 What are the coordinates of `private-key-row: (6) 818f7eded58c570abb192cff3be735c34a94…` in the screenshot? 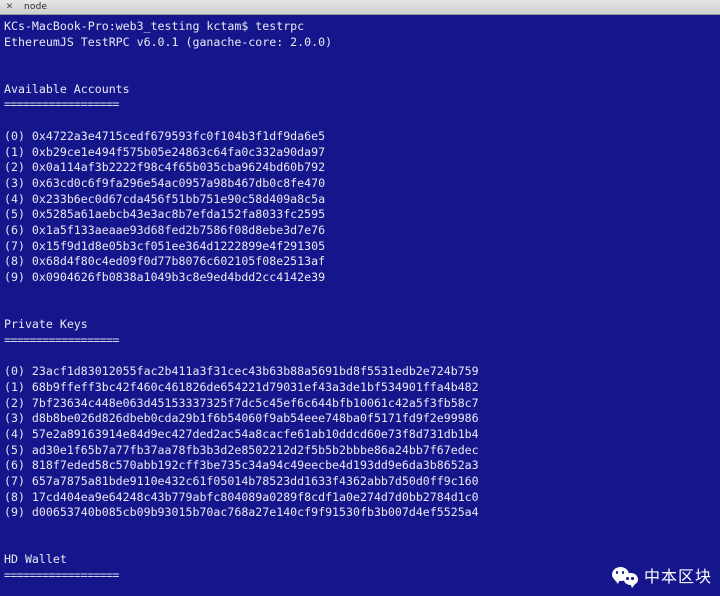 It's located at (241, 465).